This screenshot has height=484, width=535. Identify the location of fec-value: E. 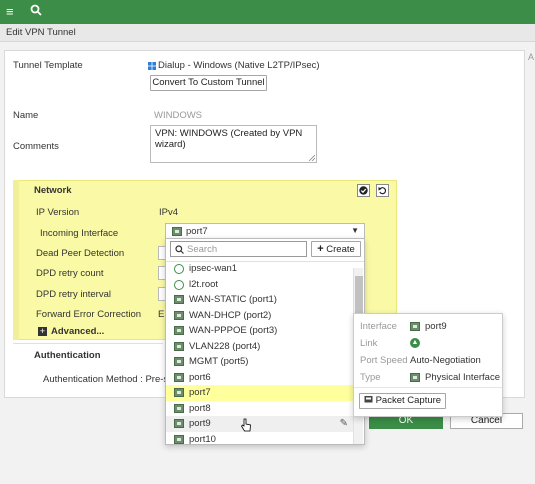
(161, 314).